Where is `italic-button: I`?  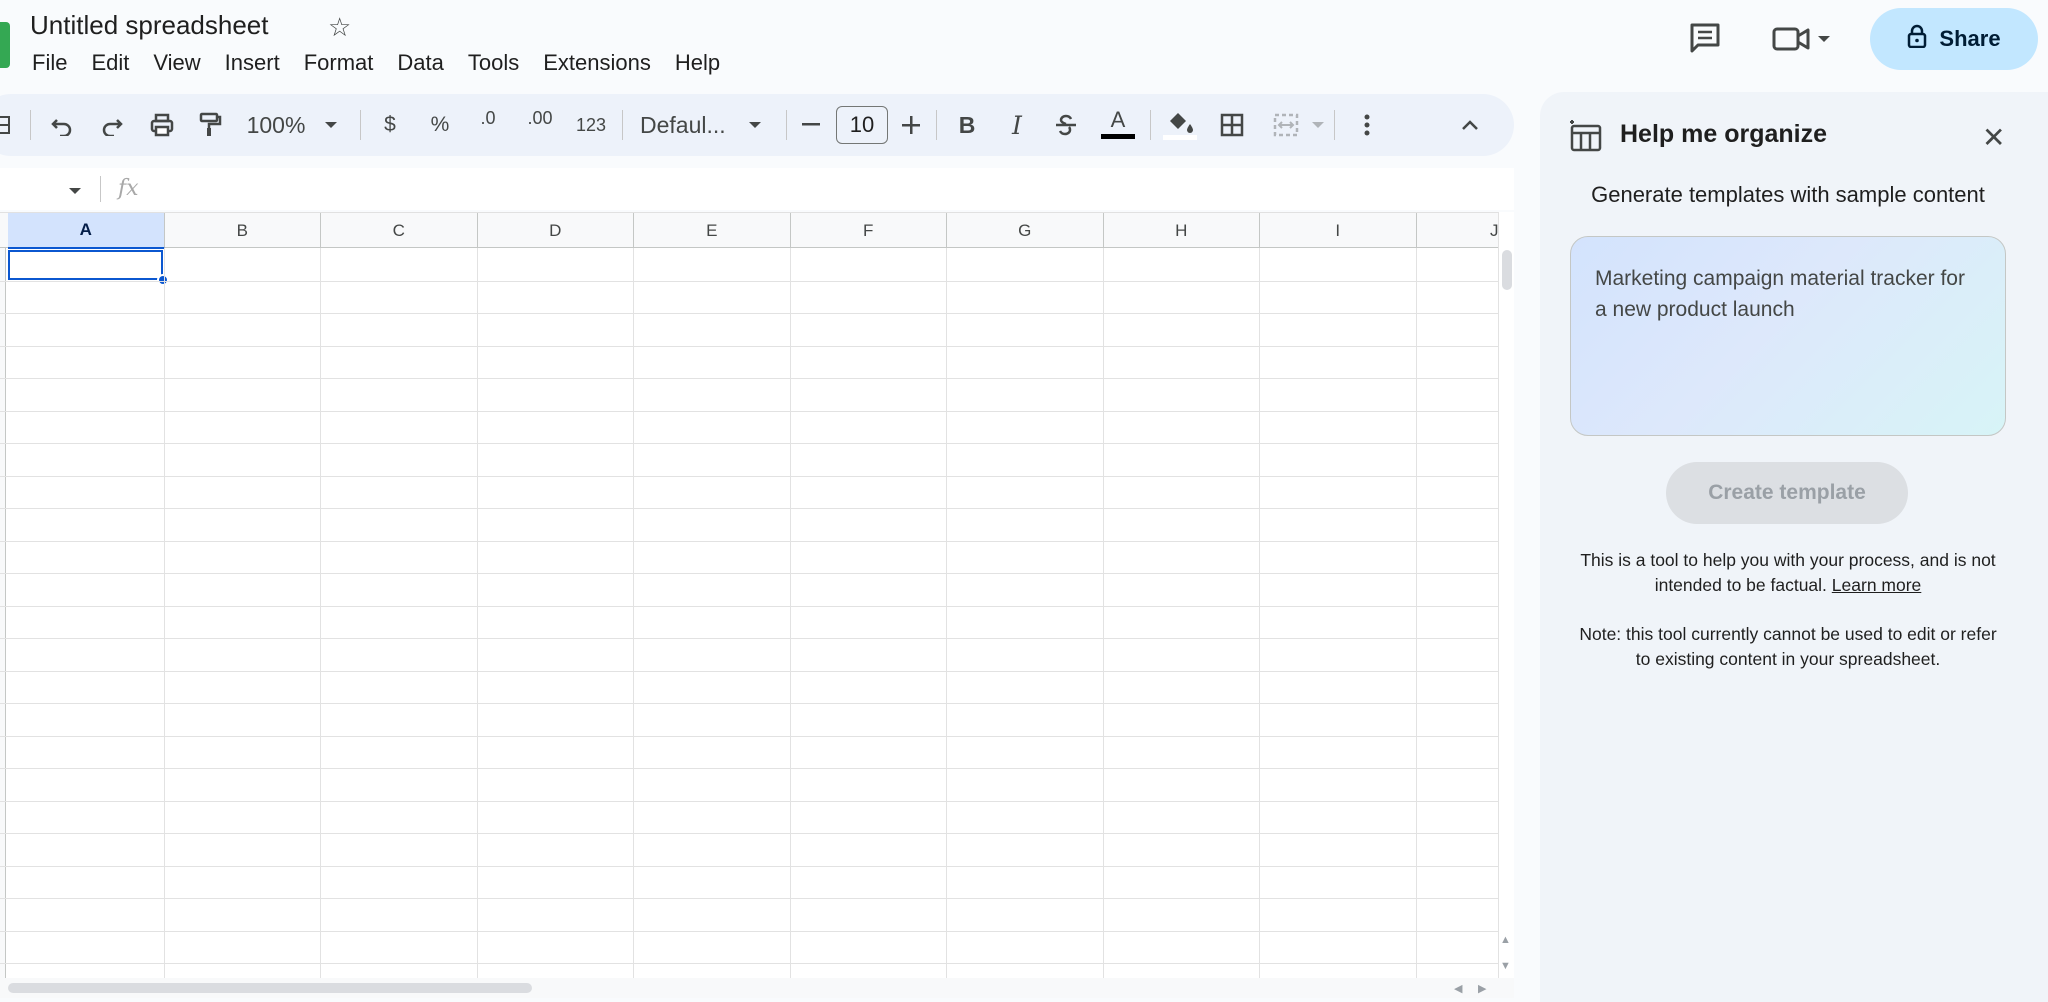
italic-button: I is located at coordinates (1017, 125).